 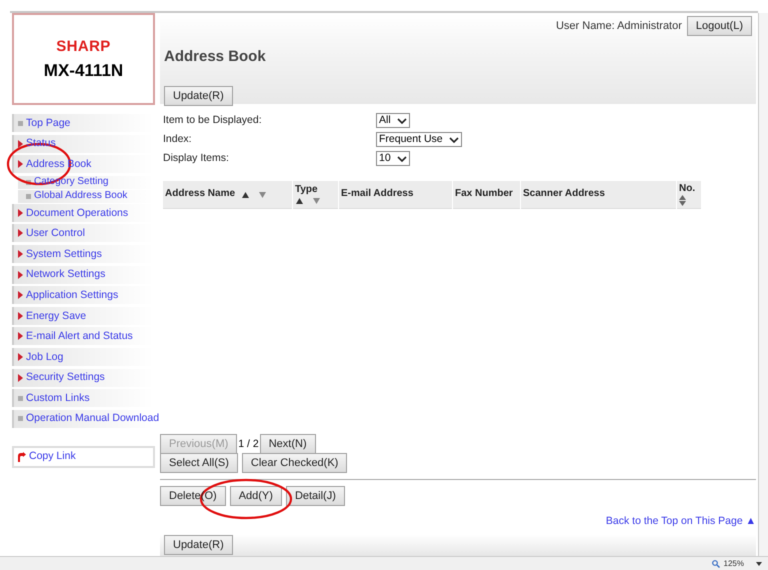 What do you see at coordinates (81, 196) in the screenshot?
I see `sidebar-subitem-label: Global Address Book` at bounding box center [81, 196].